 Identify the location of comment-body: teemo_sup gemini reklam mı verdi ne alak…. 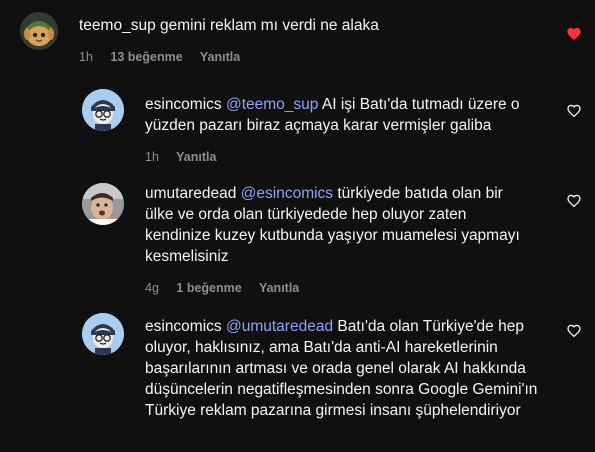
(309, 25).